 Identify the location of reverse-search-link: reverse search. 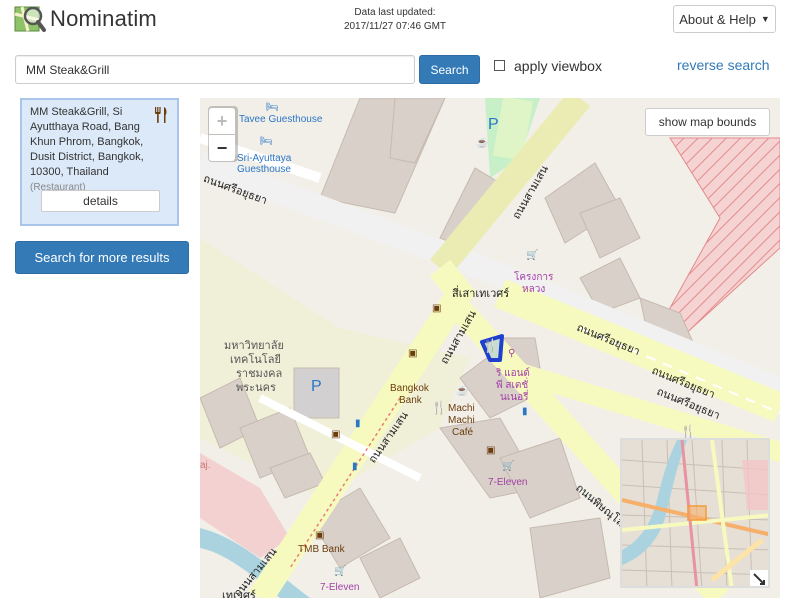
(723, 65).